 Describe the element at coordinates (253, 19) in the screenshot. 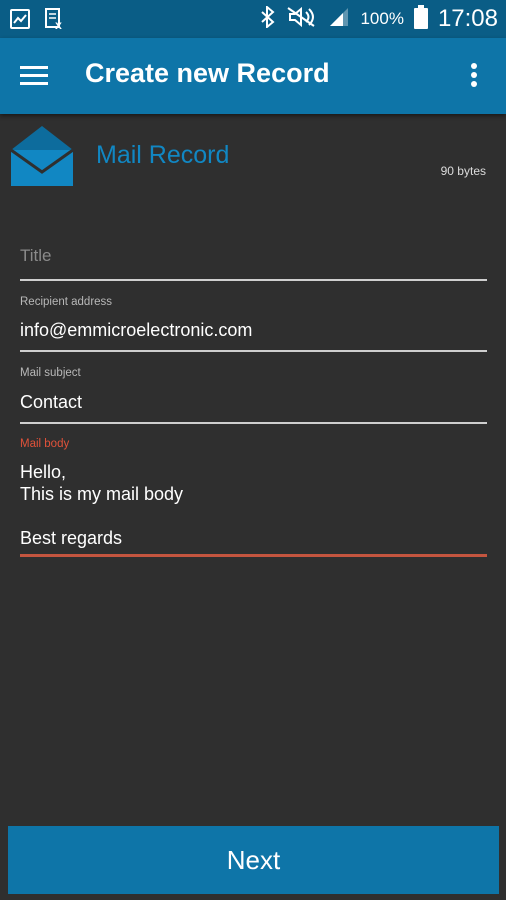

I see `status-bar: X 100% 17:08` at that location.